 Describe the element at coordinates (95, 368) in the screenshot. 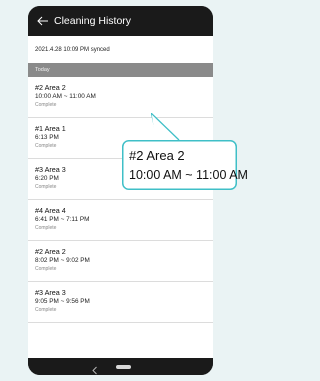

I see `chevron-left-icon` at that location.